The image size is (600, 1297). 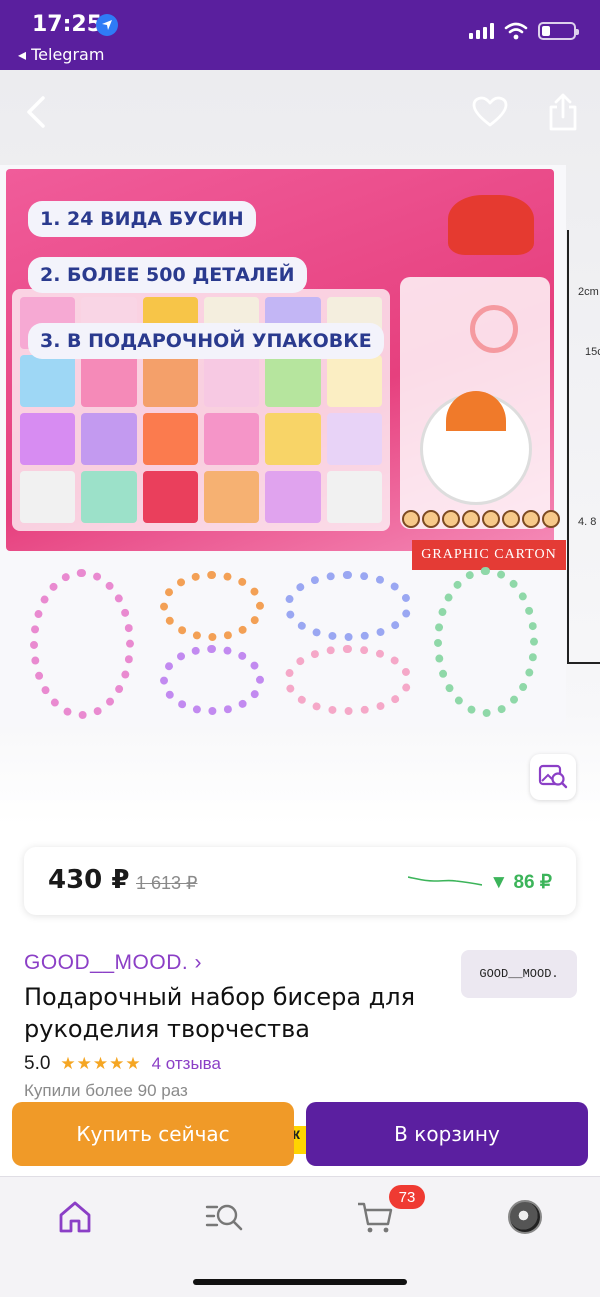 What do you see at coordinates (587, 522) in the screenshot?
I see `dimension-label: 4. 8` at bounding box center [587, 522].